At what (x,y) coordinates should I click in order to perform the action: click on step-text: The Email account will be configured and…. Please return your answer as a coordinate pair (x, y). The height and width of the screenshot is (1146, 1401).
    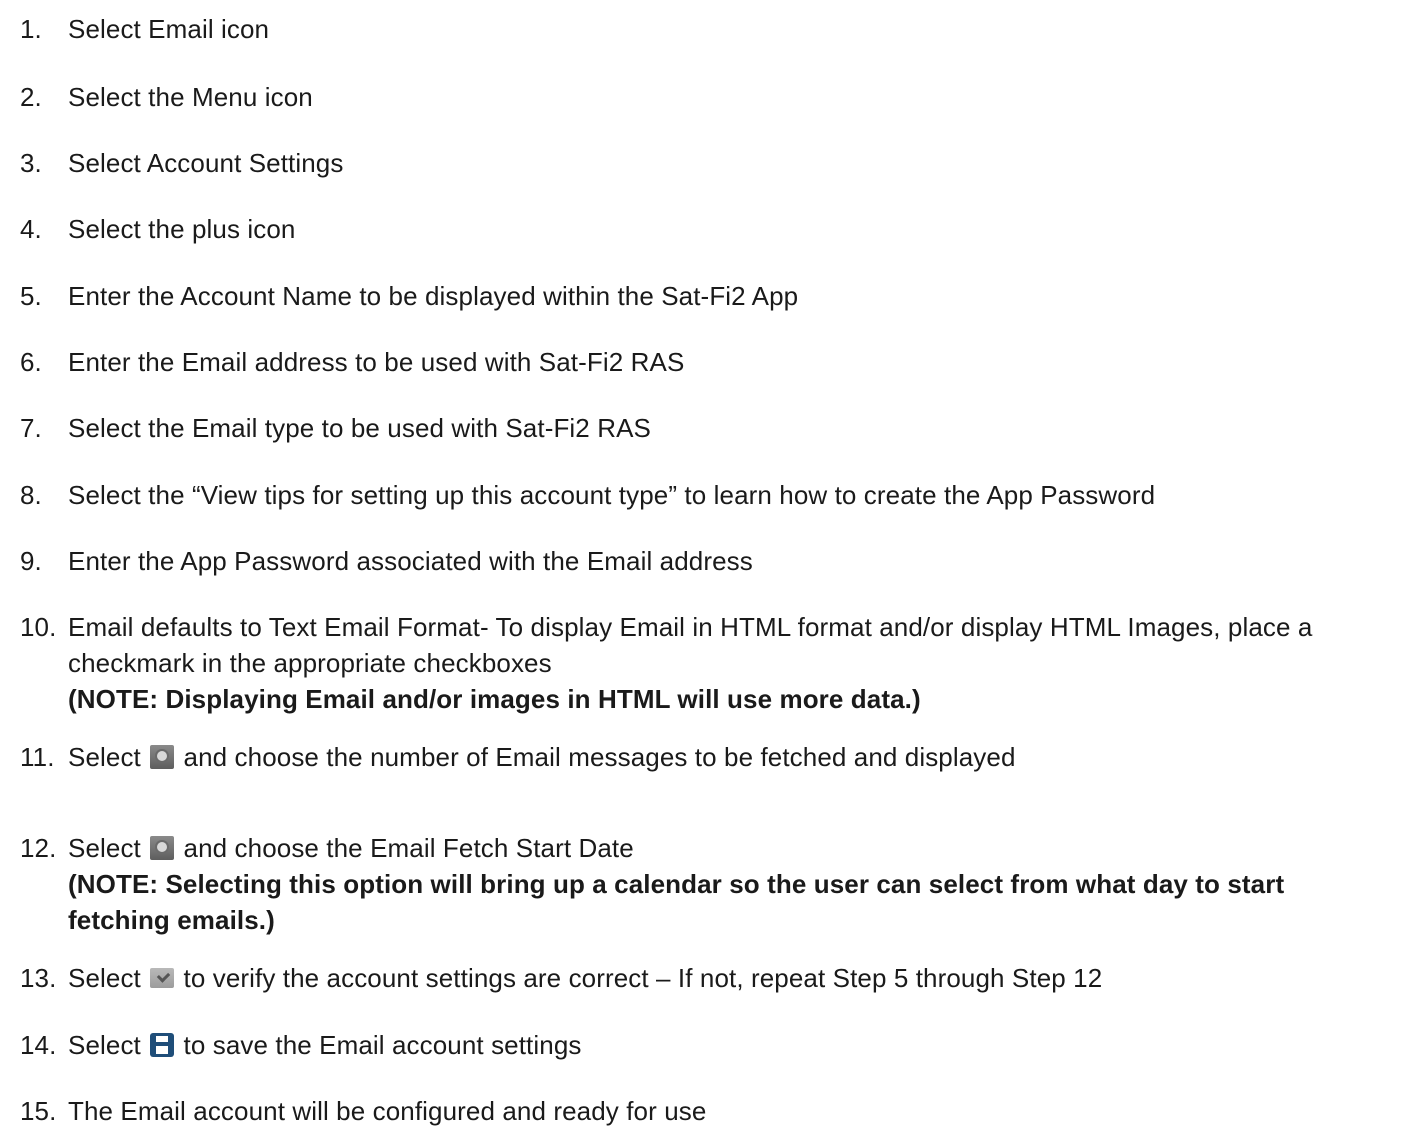
    Looking at the image, I should click on (387, 1111).